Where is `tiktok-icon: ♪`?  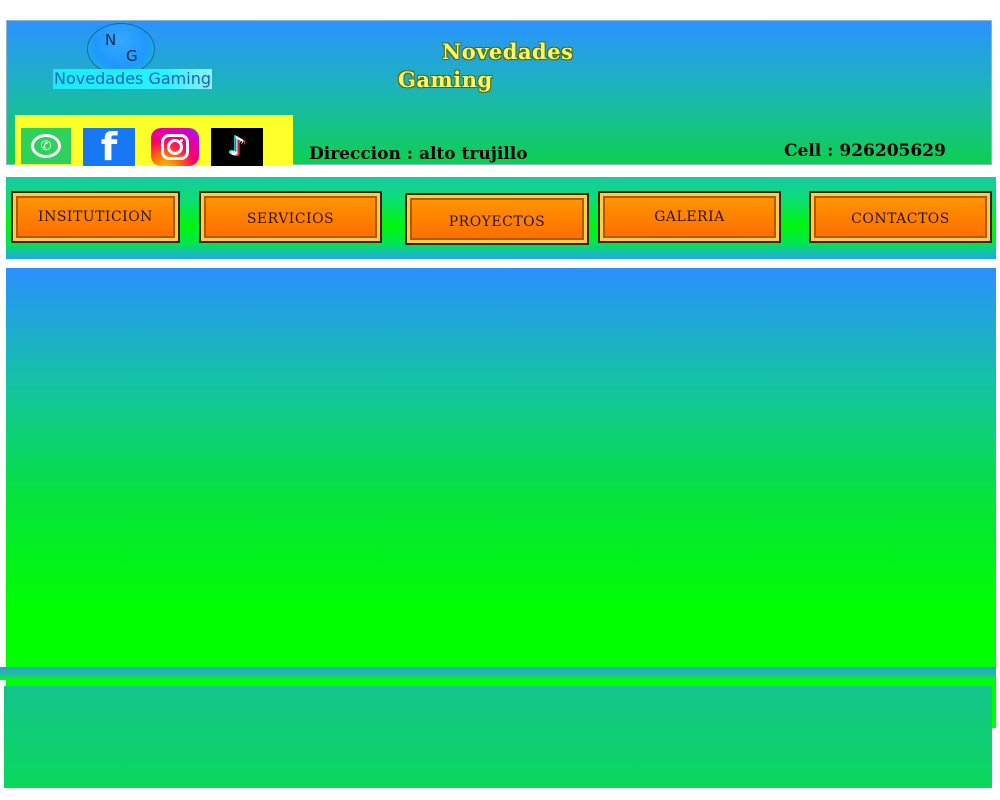
tiktok-icon: ♪ is located at coordinates (237, 147).